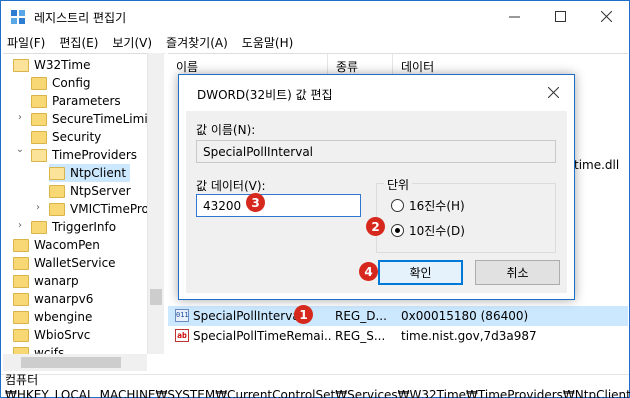  I want to click on tree-item-vmictimeprov: VMICTimeProv, so click(102, 209).